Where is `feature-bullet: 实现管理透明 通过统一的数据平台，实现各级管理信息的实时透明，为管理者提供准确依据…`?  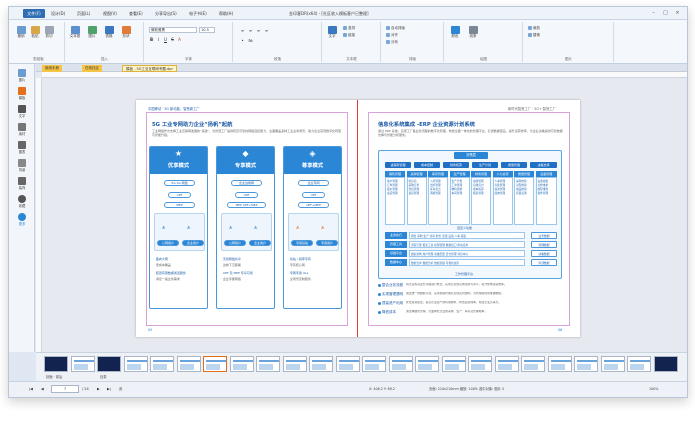 feature-bullet: 实现管理透明 通过统一的数据平台，实现各级管理信息的实时透明，为管理者提供准确依据… is located at coordinates (470, 295).